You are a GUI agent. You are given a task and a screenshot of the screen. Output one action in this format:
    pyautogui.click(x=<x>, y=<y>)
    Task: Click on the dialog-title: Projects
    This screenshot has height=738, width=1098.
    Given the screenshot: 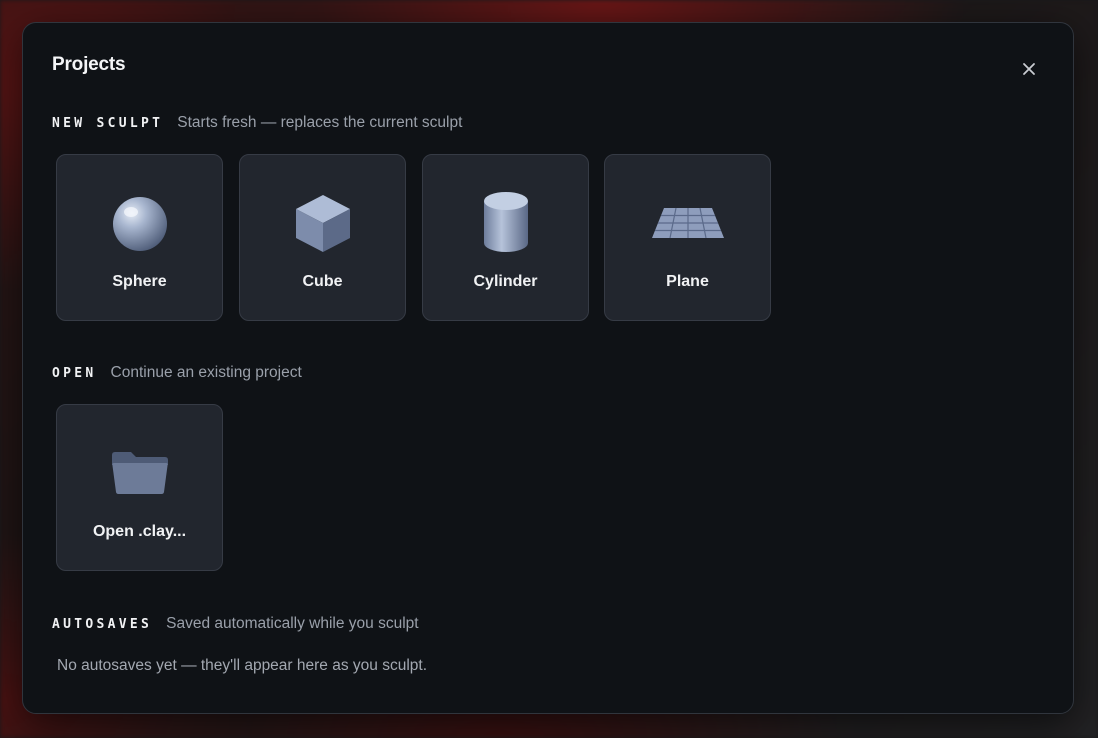 What is the action you would take?
    pyautogui.click(x=89, y=64)
    